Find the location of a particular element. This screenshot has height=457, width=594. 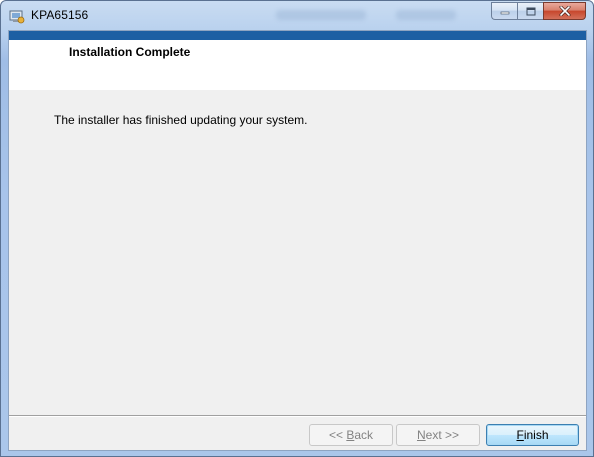

page-title: Installation Complete is located at coordinates (130, 52).